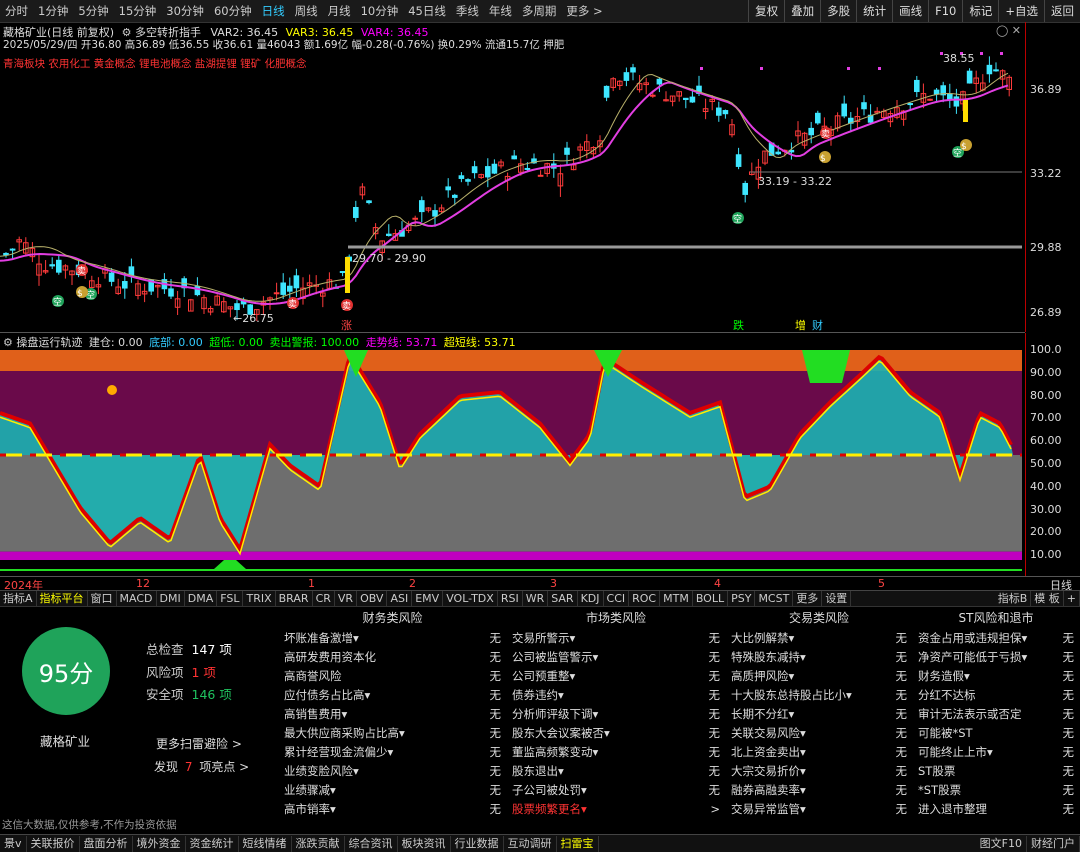  What do you see at coordinates (324, 599) in the screenshot?
I see `indicator-tab: CR` at bounding box center [324, 599].